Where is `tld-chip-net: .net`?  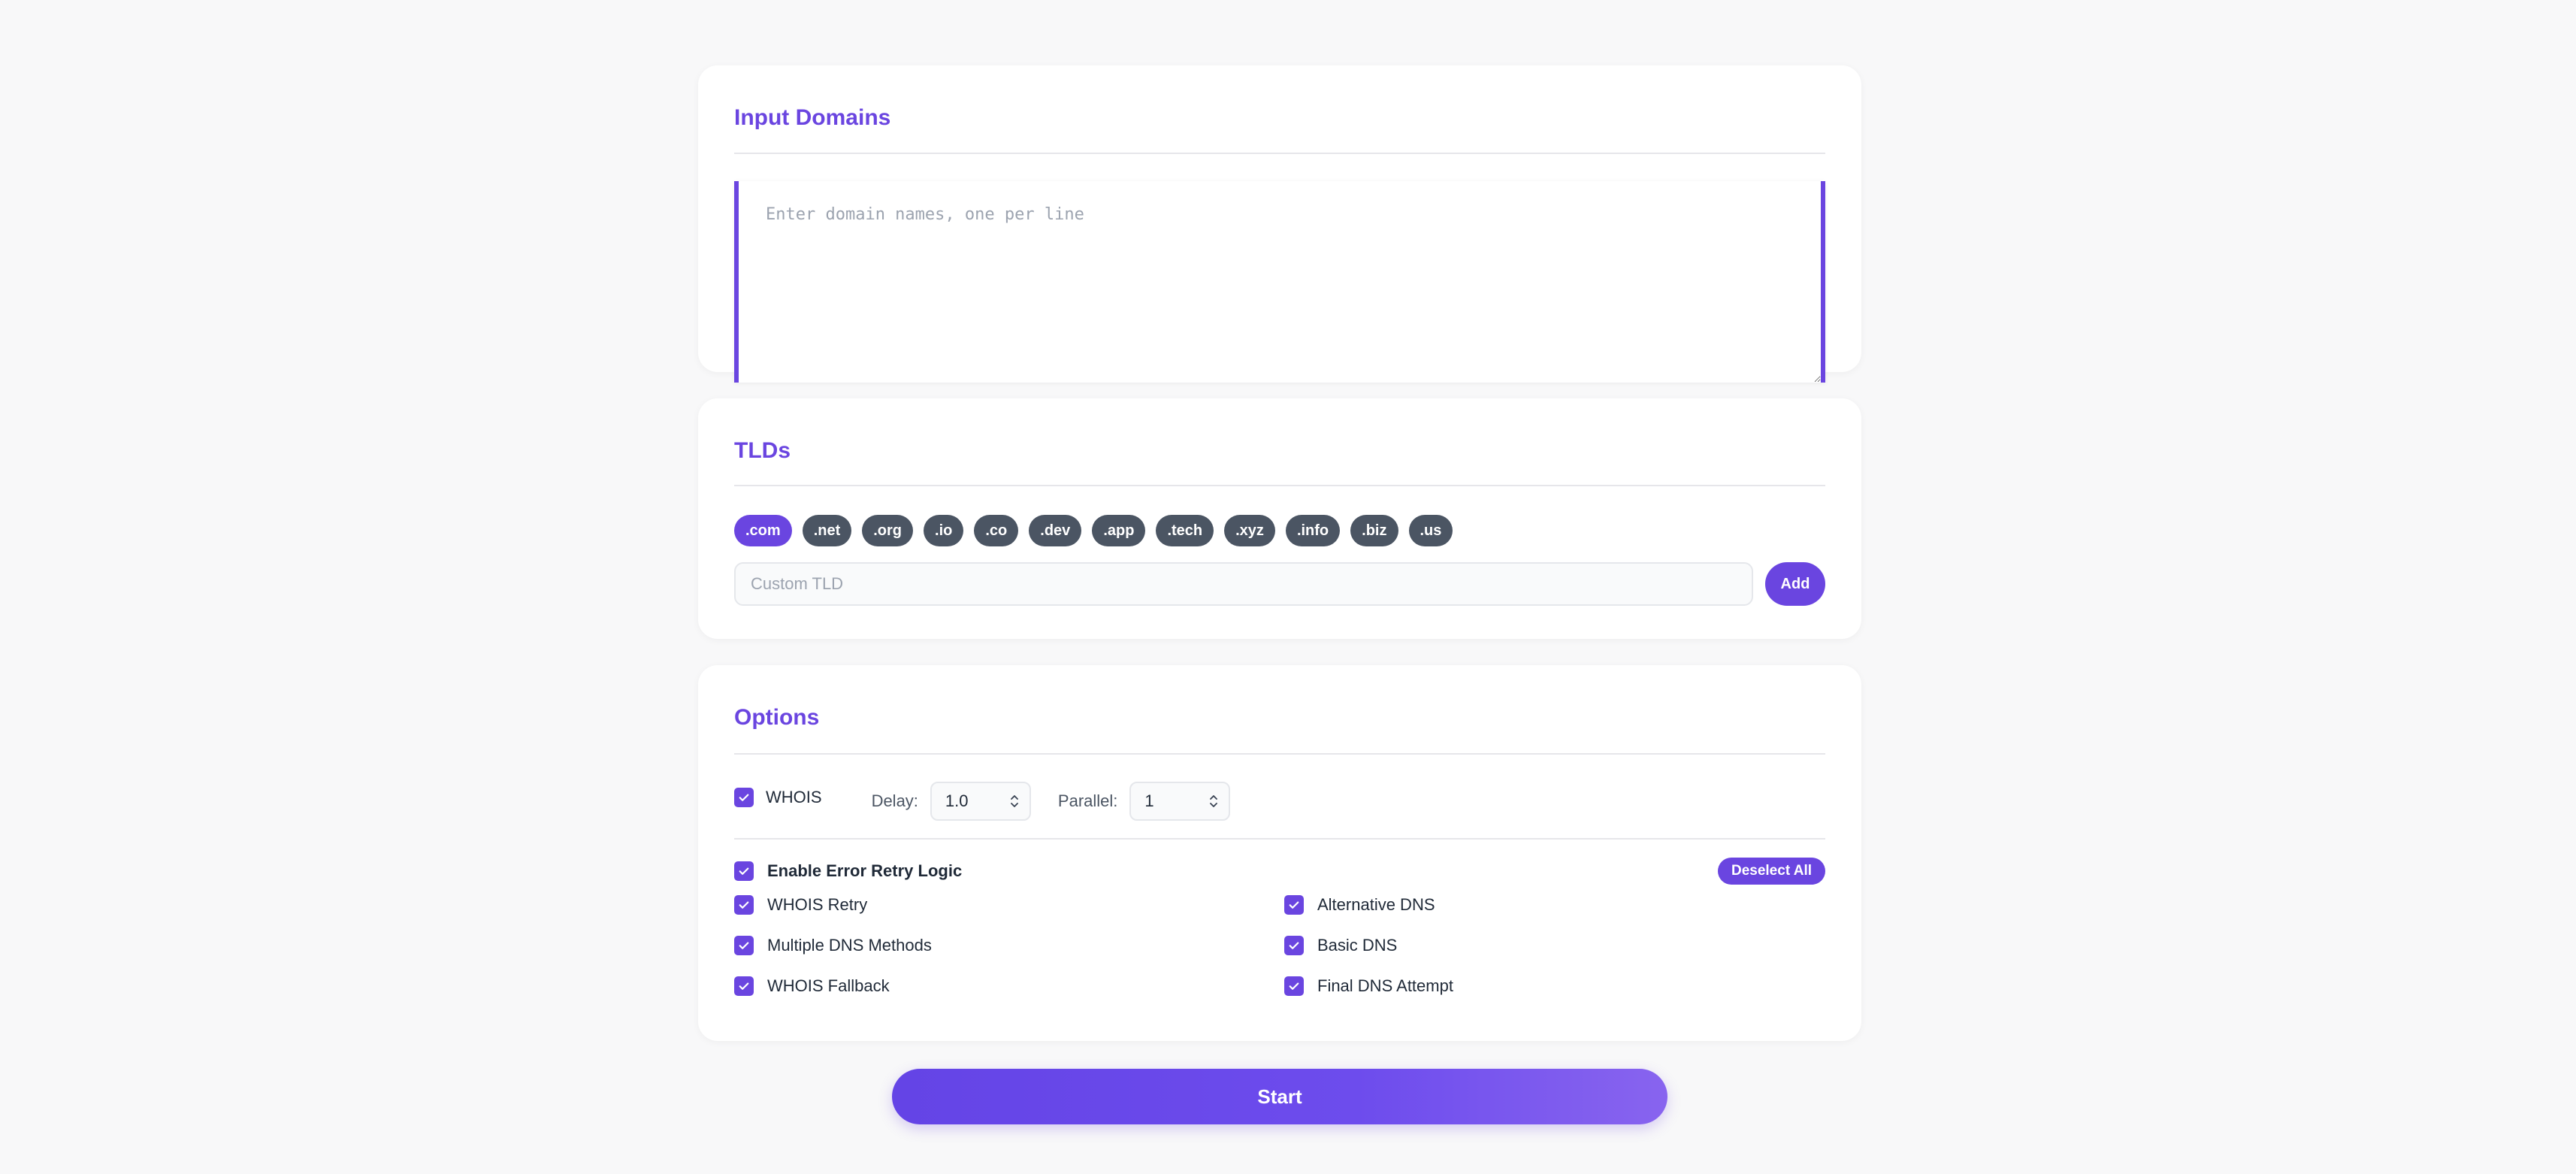 tld-chip-net: .net is located at coordinates (827, 530).